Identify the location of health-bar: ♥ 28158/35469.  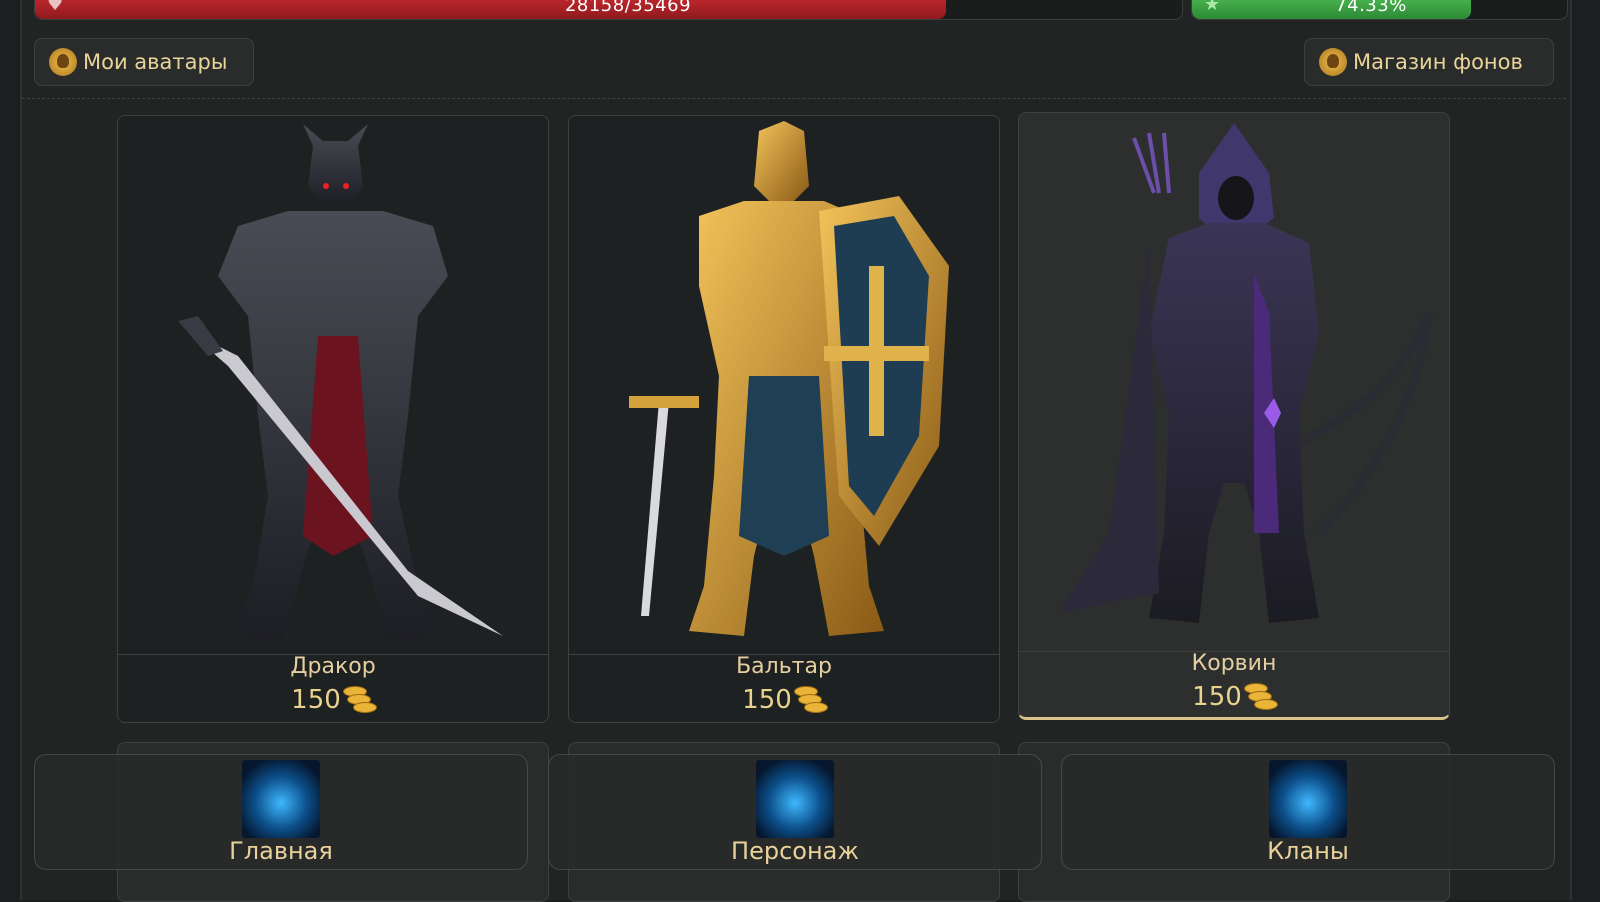
(608, 10).